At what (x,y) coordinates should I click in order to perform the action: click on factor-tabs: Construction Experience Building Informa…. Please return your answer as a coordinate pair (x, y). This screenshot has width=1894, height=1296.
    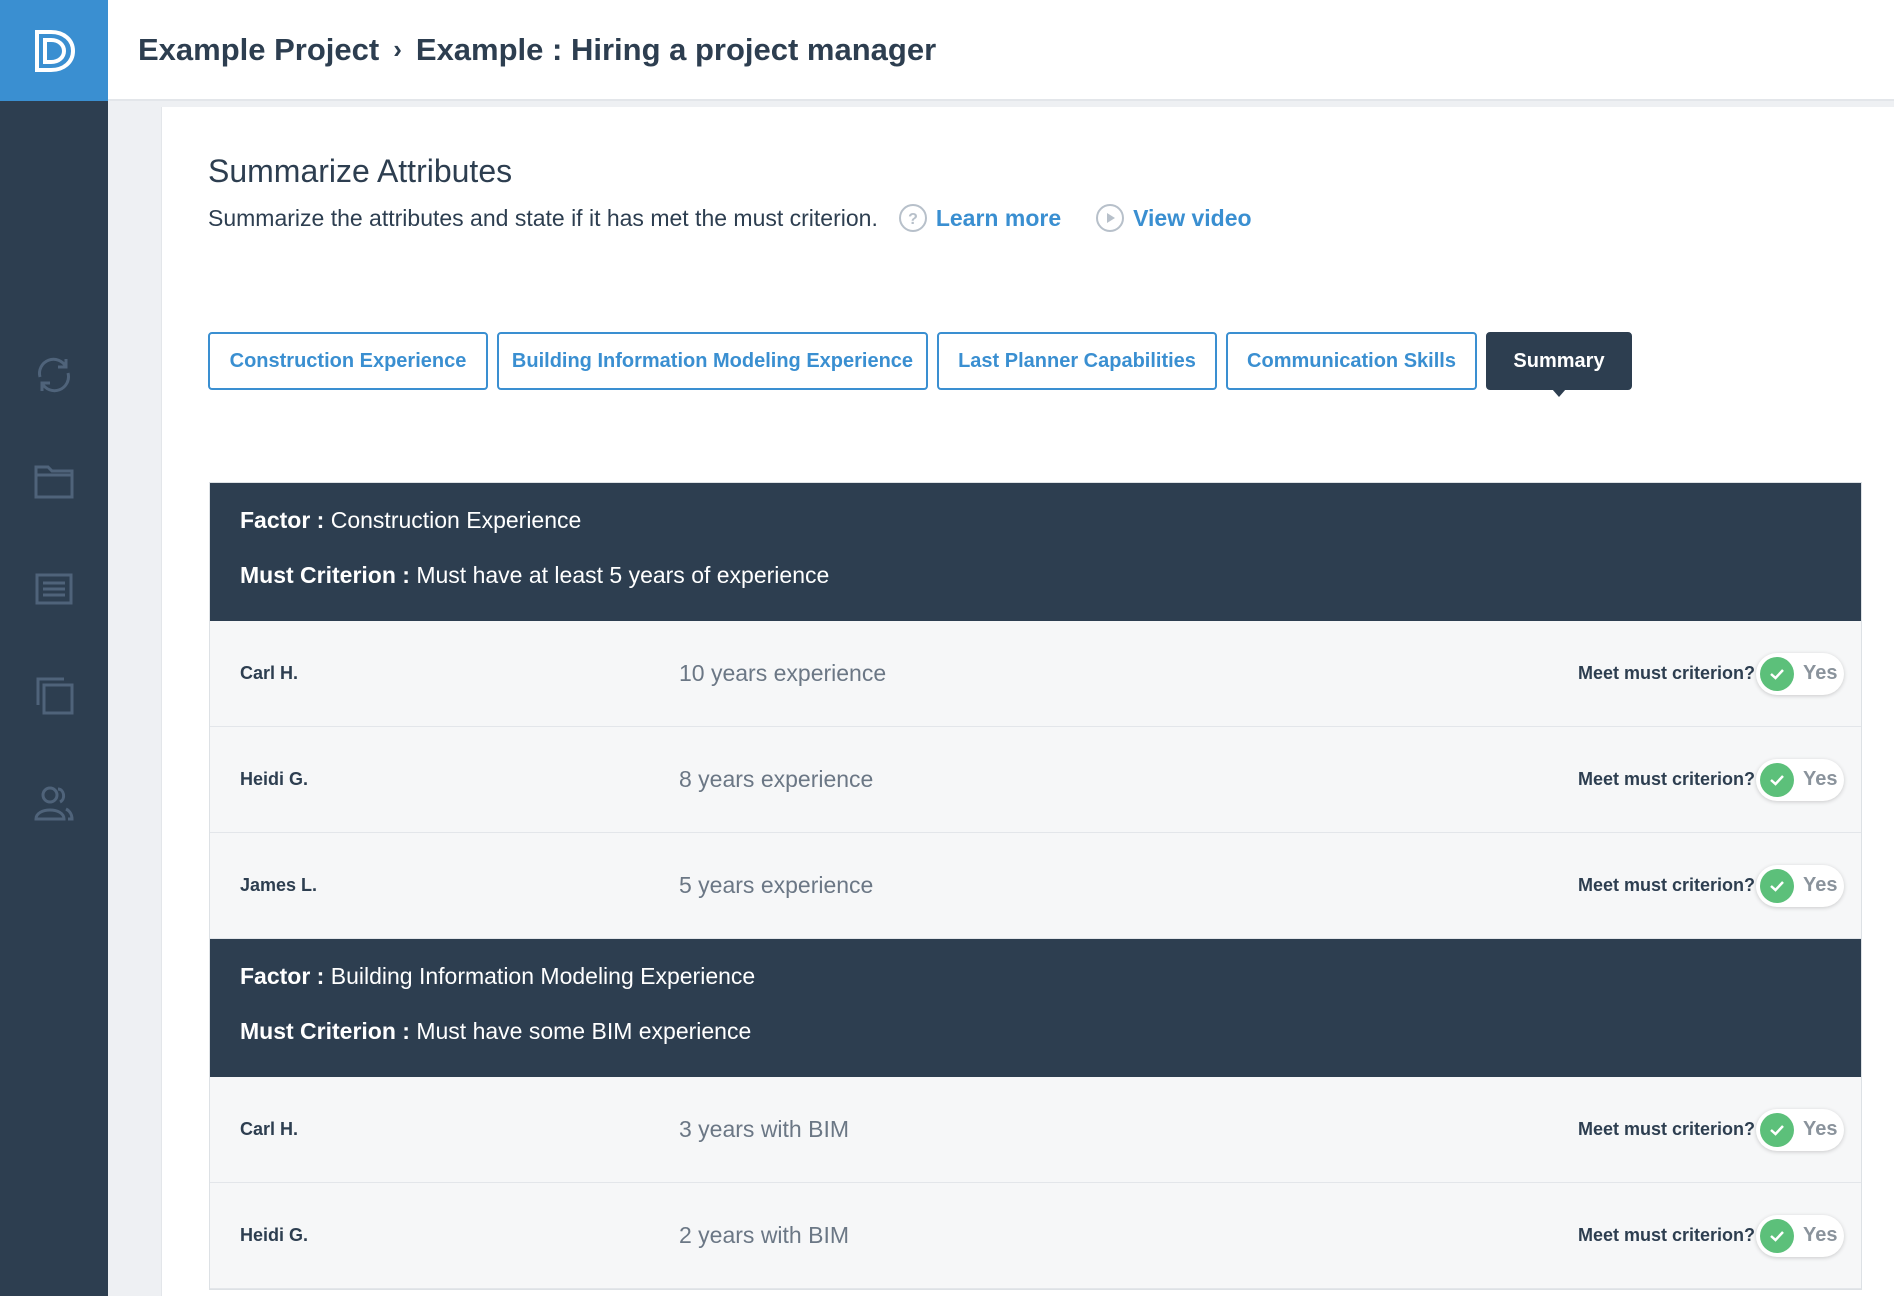
    Looking at the image, I should click on (924, 364).